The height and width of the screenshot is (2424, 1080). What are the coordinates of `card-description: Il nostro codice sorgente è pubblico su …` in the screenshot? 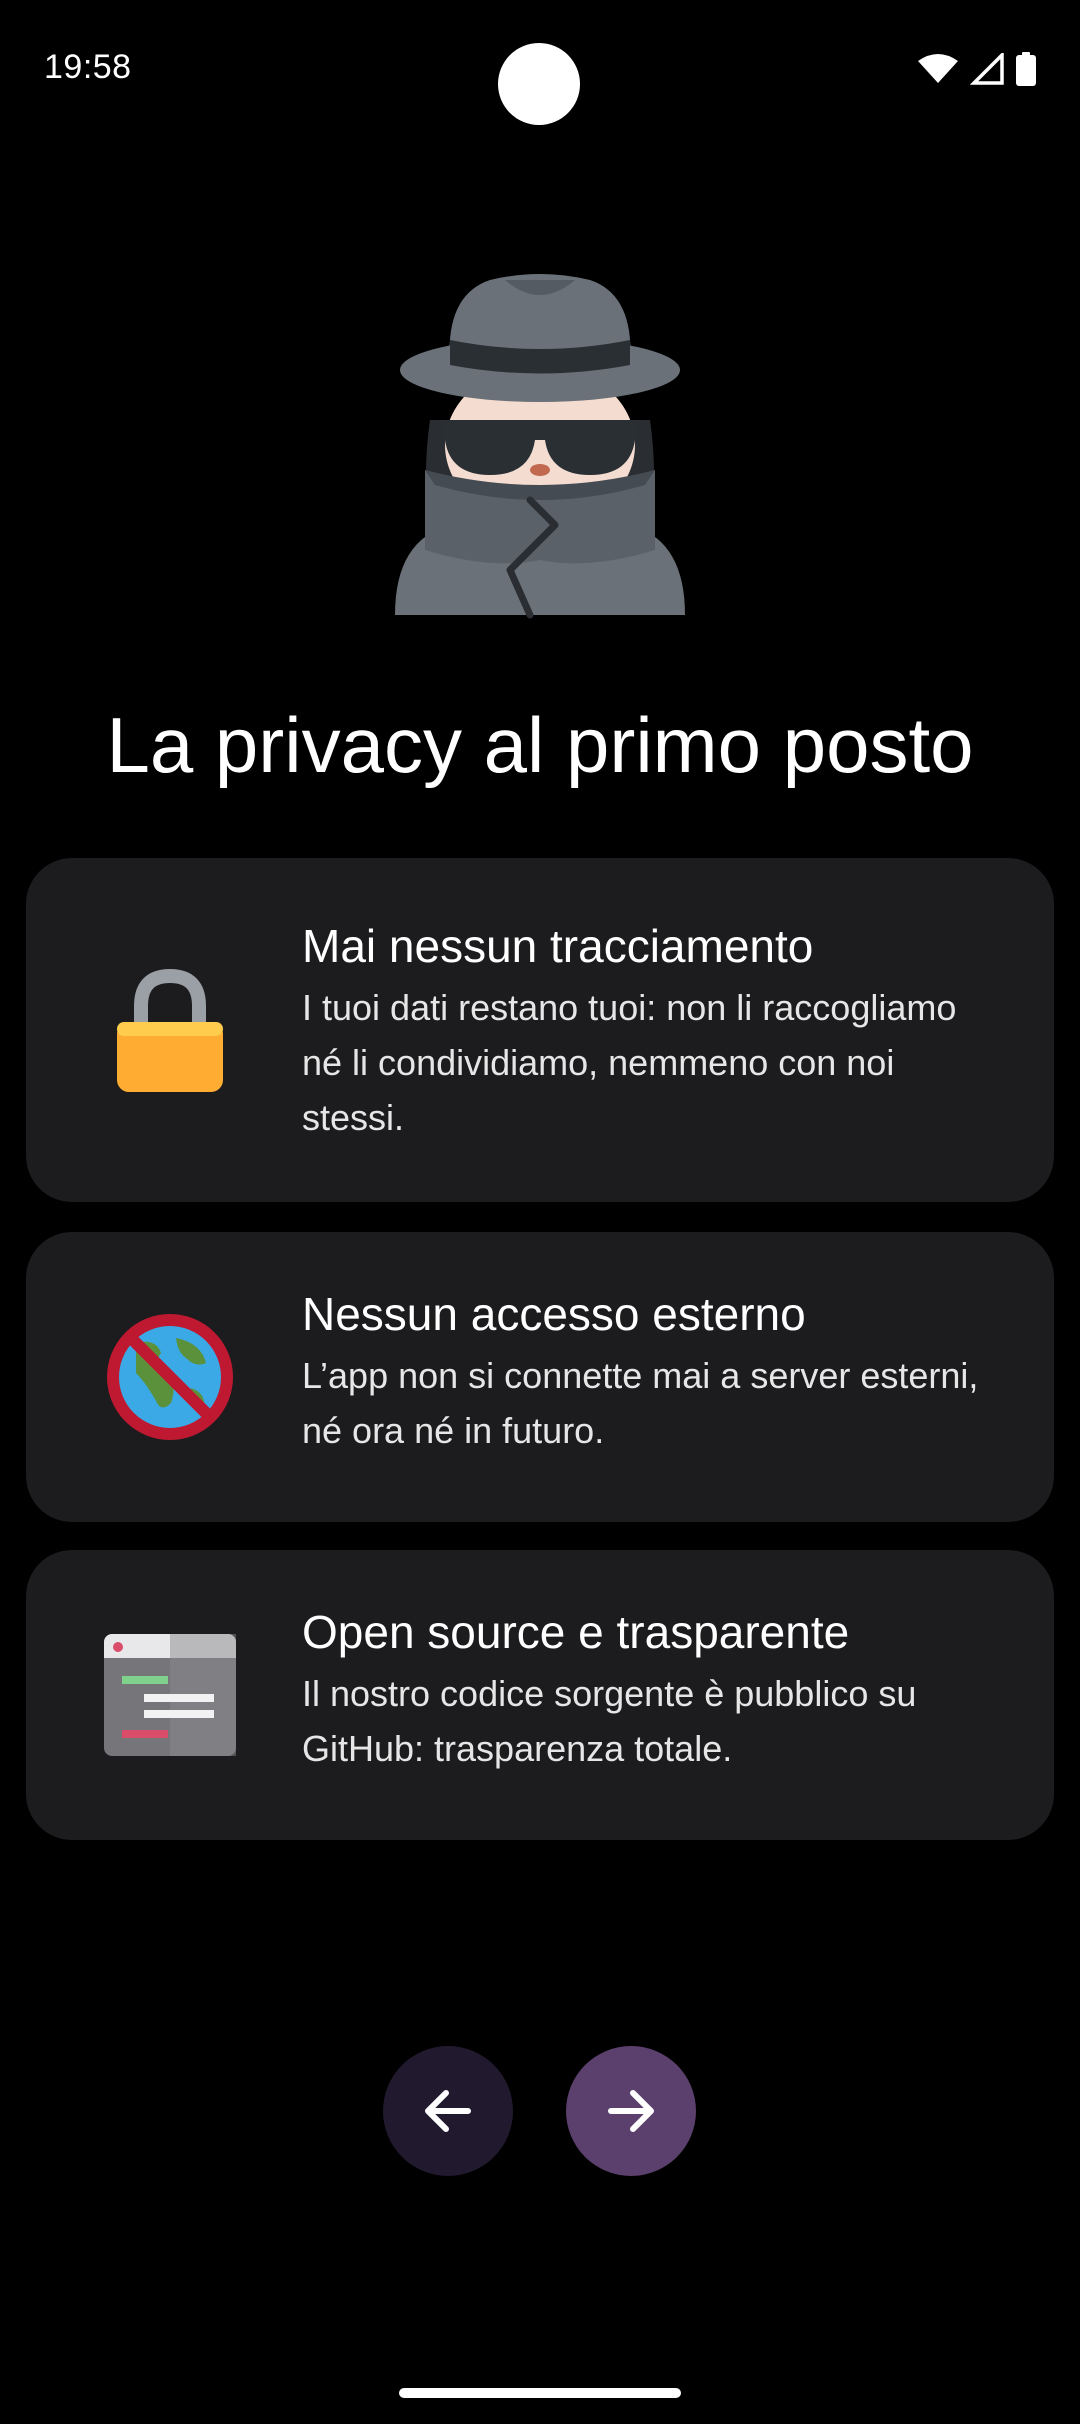 It's located at (609, 1721).